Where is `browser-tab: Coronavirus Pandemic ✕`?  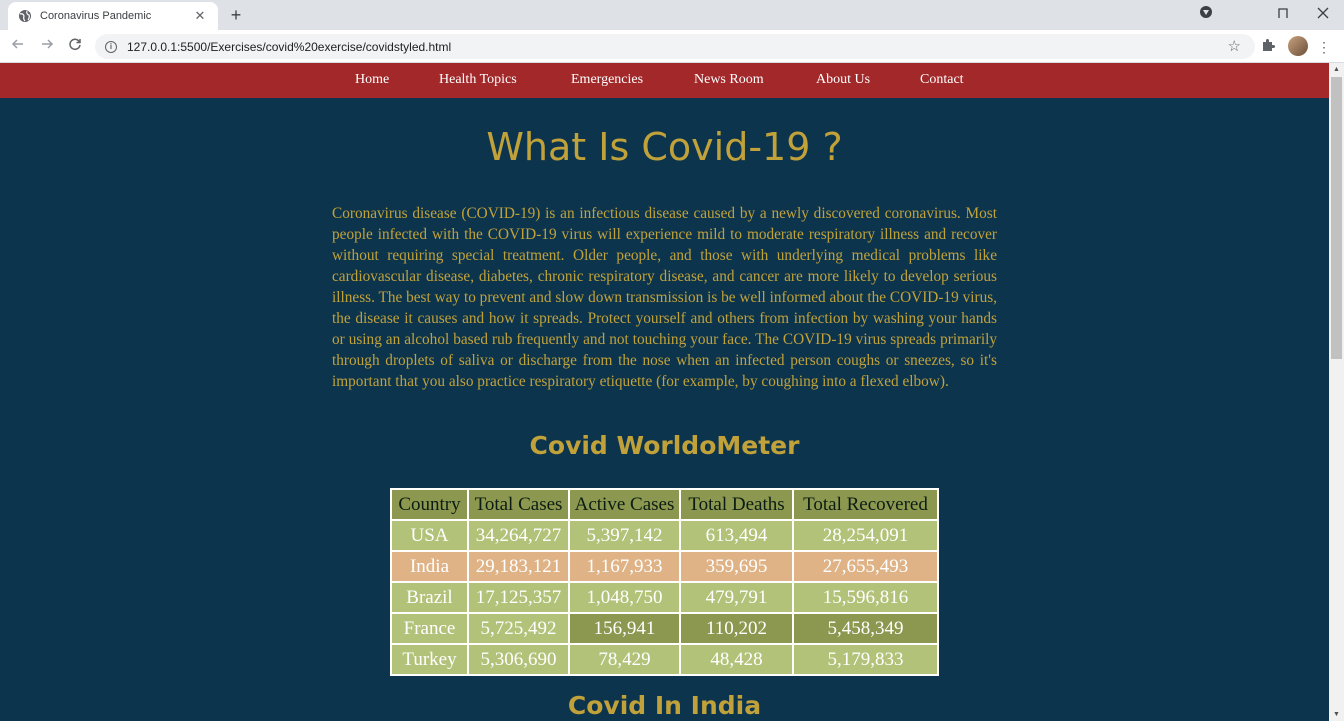
browser-tab: Coronavirus Pandemic ✕ is located at coordinates (113, 16).